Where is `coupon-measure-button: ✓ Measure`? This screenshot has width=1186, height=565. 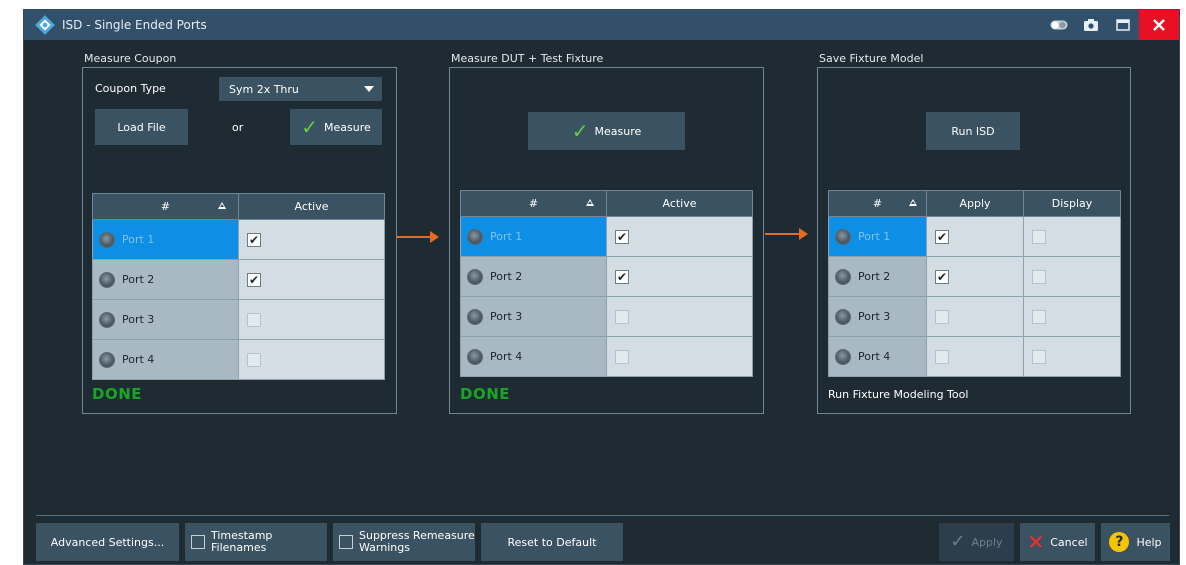
coupon-measure-button: ✓ Measure is located at coordinates (336, 127).